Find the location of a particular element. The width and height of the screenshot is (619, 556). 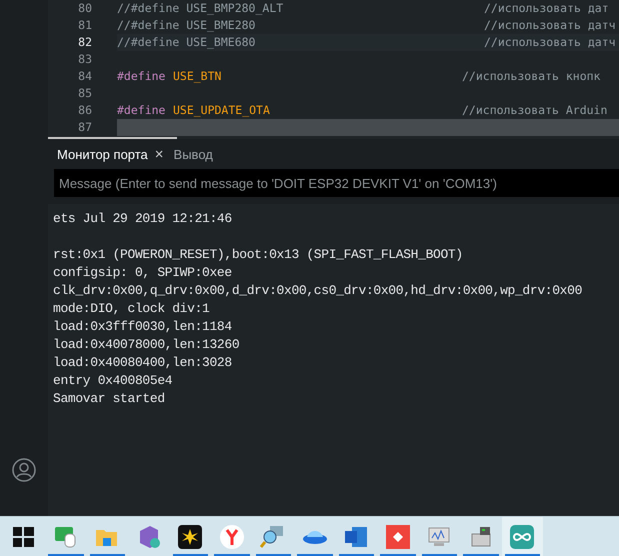

line-number: 80 is located at coordinates (84, 8).